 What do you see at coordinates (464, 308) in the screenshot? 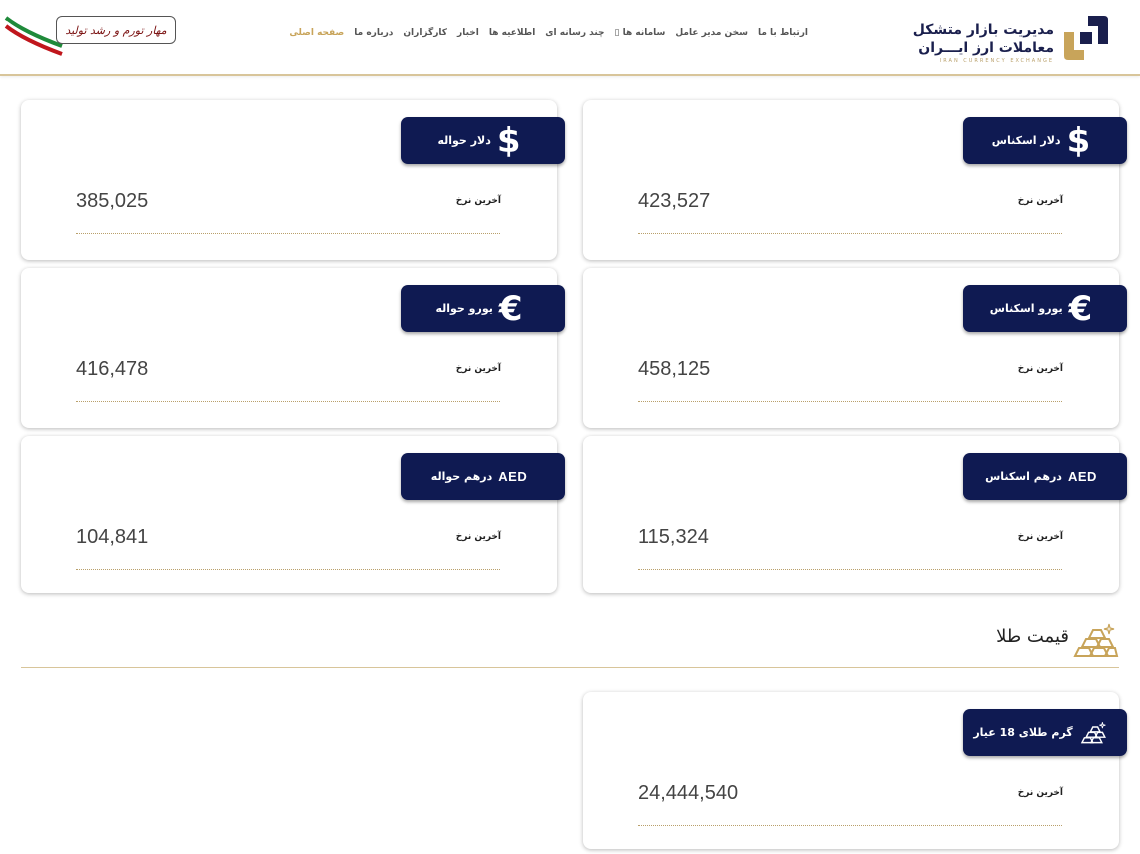
I see `currency-name: یورو حواله` at bounding box center [464, 308].